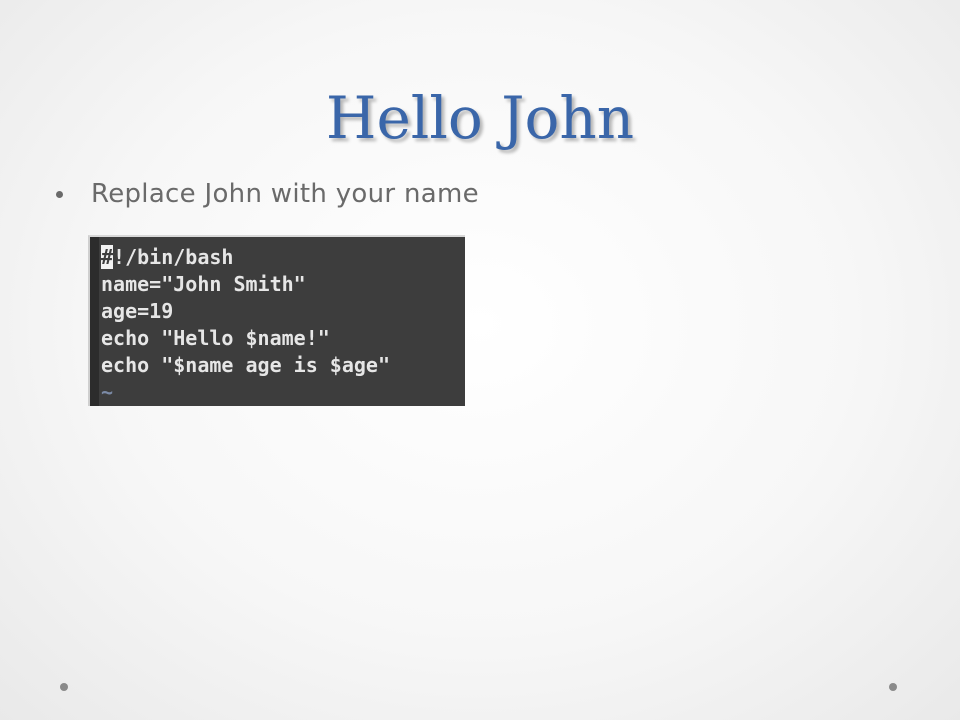 The image size is (960, 720). I want to click on bullet-item: Replace John with your name, so click(267, 194).